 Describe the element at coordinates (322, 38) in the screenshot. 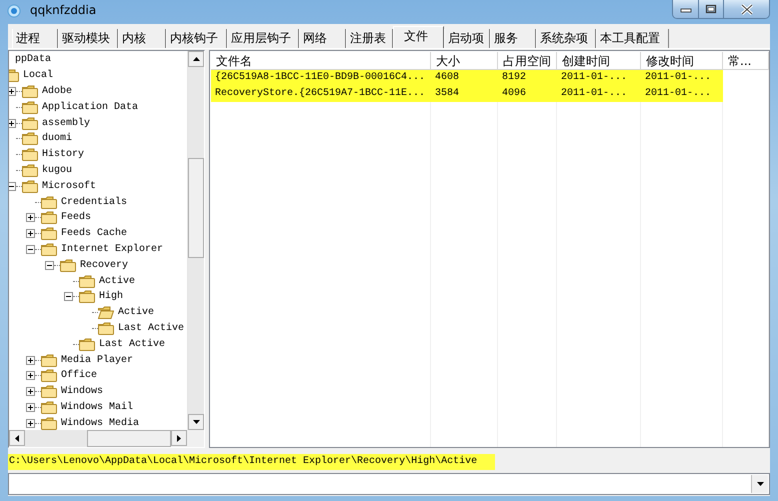

I see `tab: 网络` at that location.